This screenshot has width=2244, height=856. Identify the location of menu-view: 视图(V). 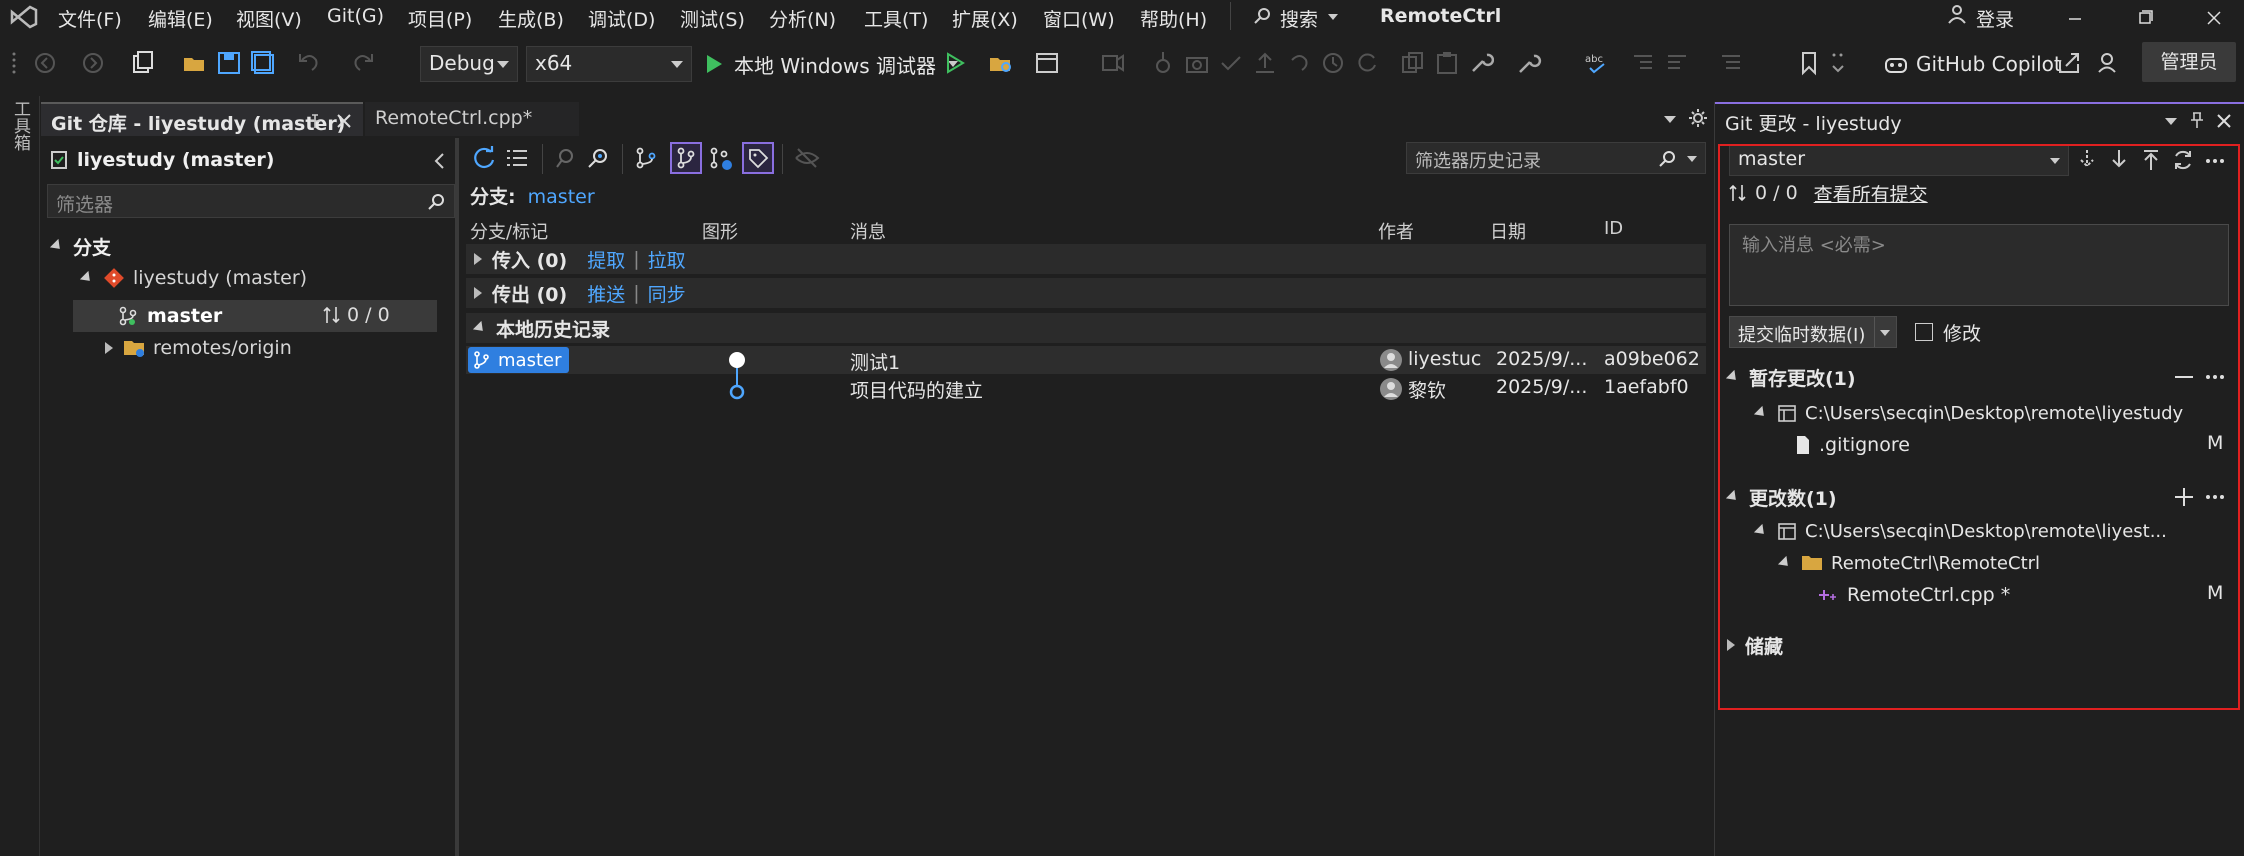
(269, 18).